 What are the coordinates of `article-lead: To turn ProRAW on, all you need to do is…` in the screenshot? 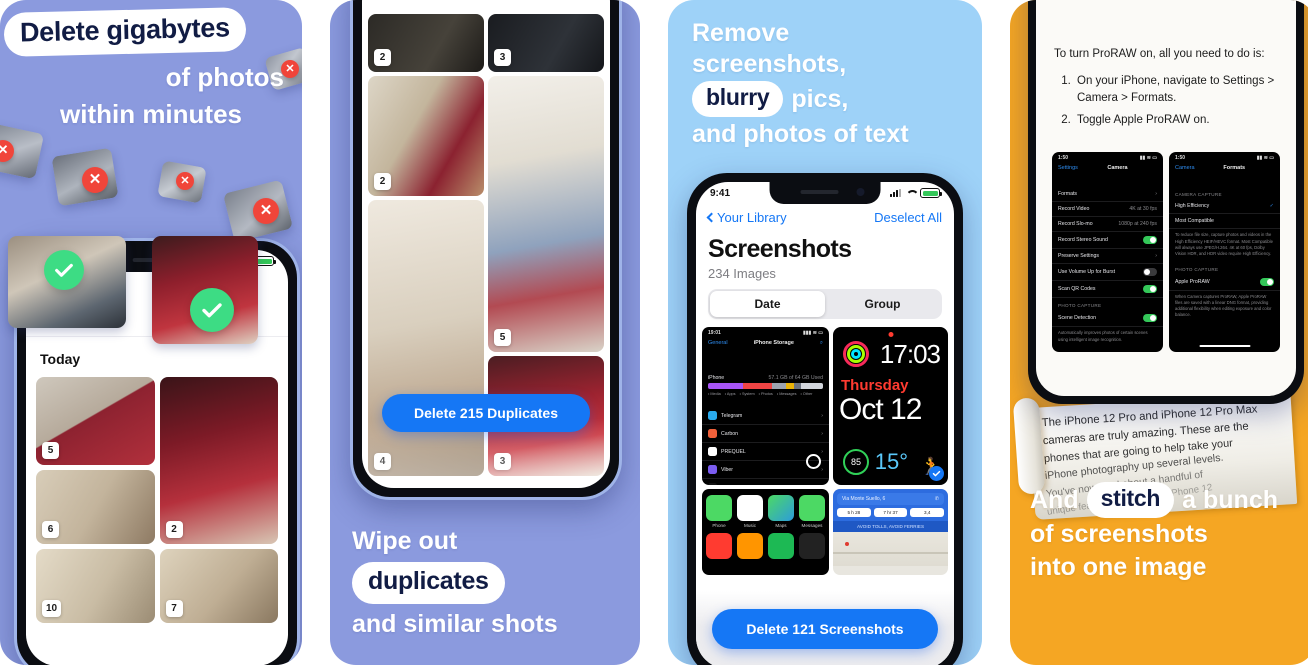 It's located at (1159, 54).